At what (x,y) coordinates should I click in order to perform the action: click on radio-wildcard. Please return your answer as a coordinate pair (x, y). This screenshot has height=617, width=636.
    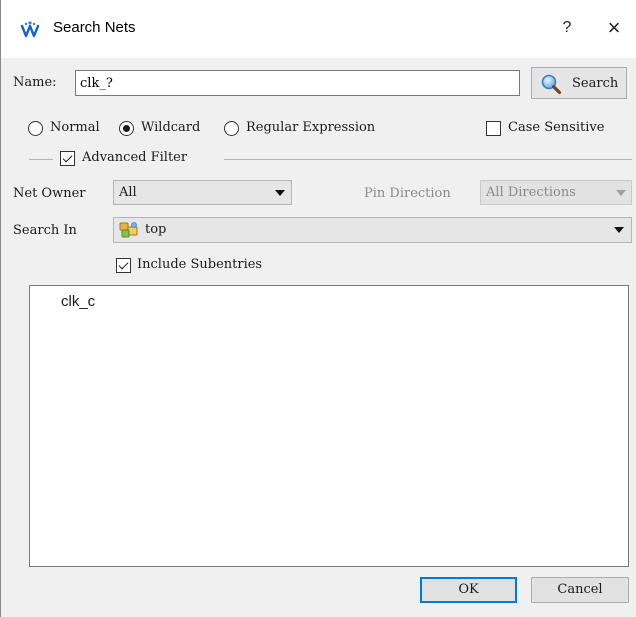
    Looking at the image, I should click on (126, 128).